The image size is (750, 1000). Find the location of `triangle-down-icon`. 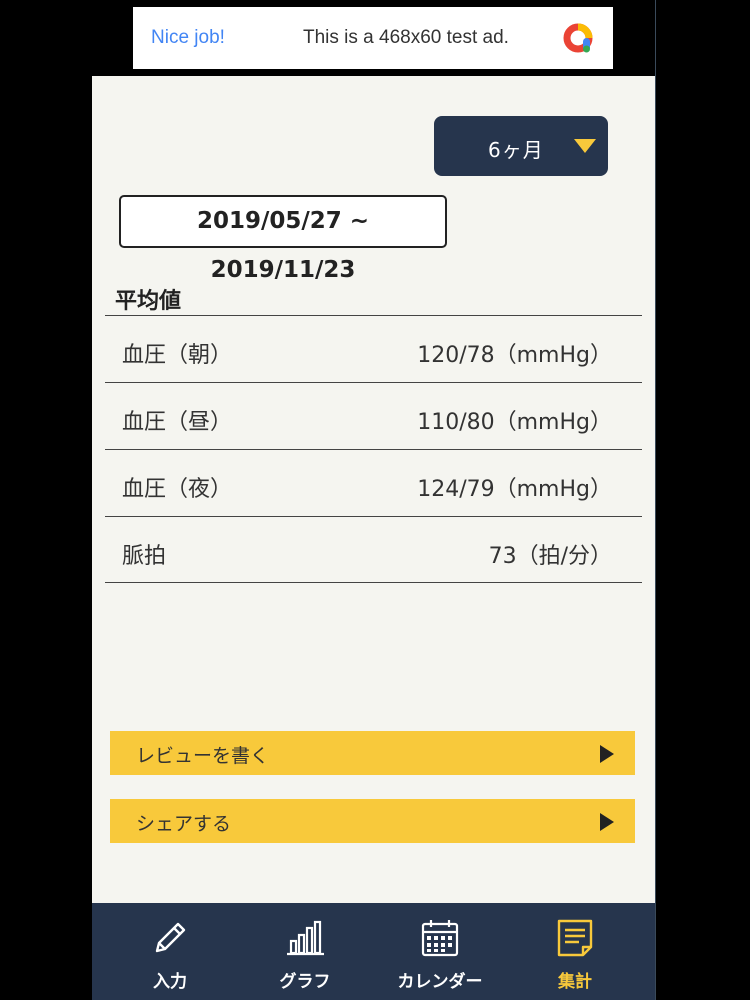

triangle-down-icon is located at coordinates (585, 146).